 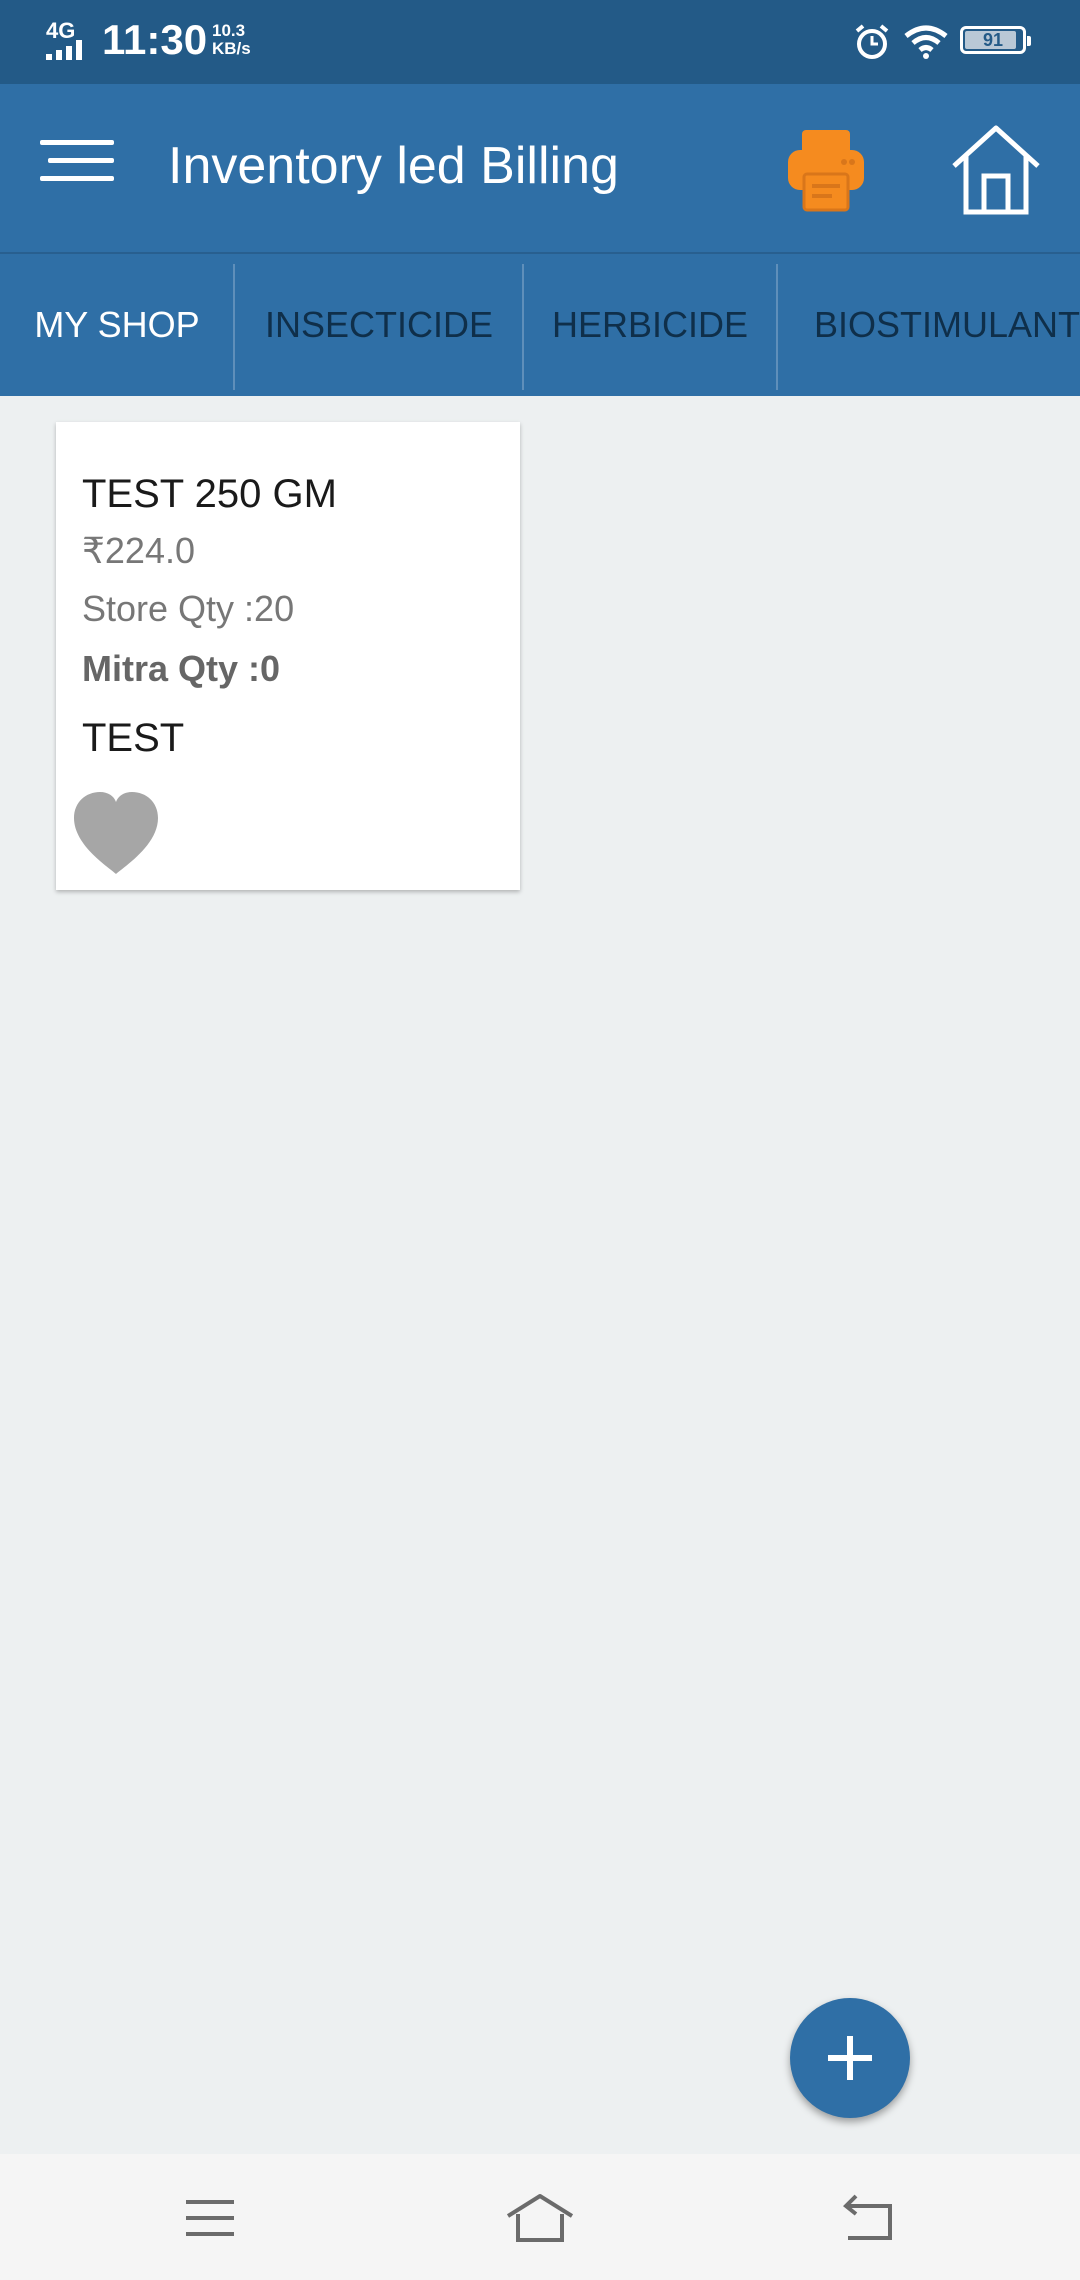 What do you see at coordinates (117, 325) in the screenshot?
I see `tab-my-shop: MY SHOP` at bounding box center [117, 325].